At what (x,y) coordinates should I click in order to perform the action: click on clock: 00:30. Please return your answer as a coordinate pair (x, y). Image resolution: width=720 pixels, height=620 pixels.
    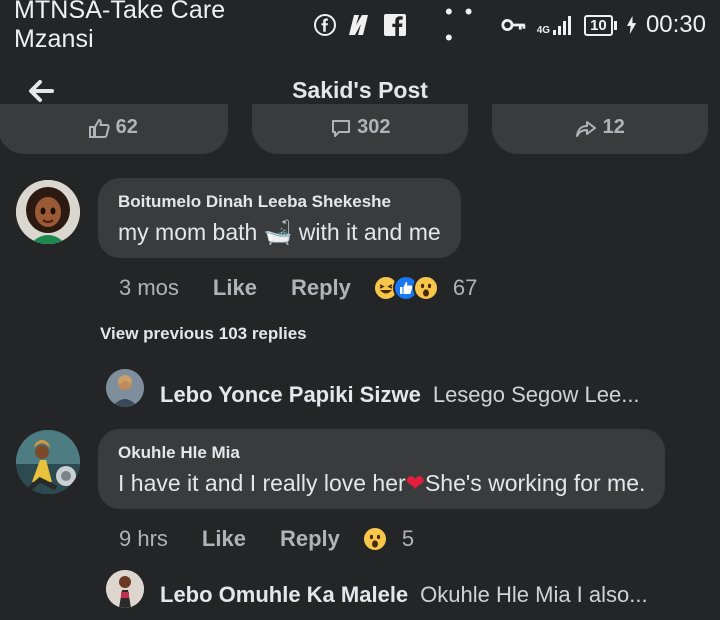
    Looking at the image, I should click on (675, 24).